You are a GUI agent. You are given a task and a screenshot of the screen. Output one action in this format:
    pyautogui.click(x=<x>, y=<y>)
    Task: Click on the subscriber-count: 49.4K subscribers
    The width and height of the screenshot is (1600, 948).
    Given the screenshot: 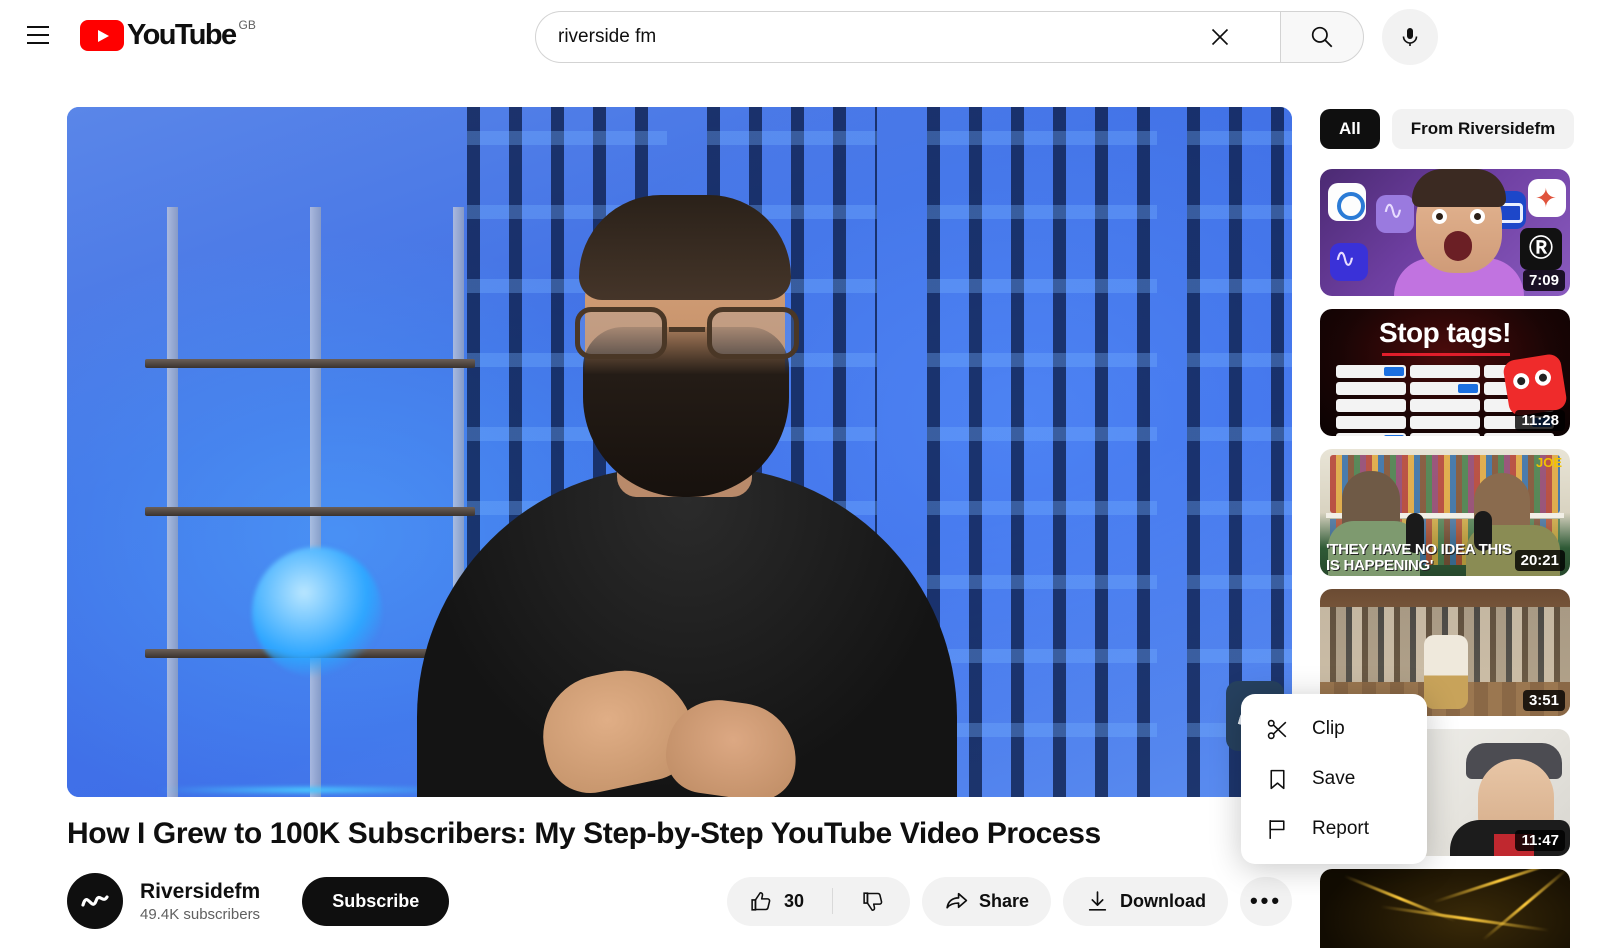 What is the action you would take?
    pyautogui.click(x=200, y=914)
    